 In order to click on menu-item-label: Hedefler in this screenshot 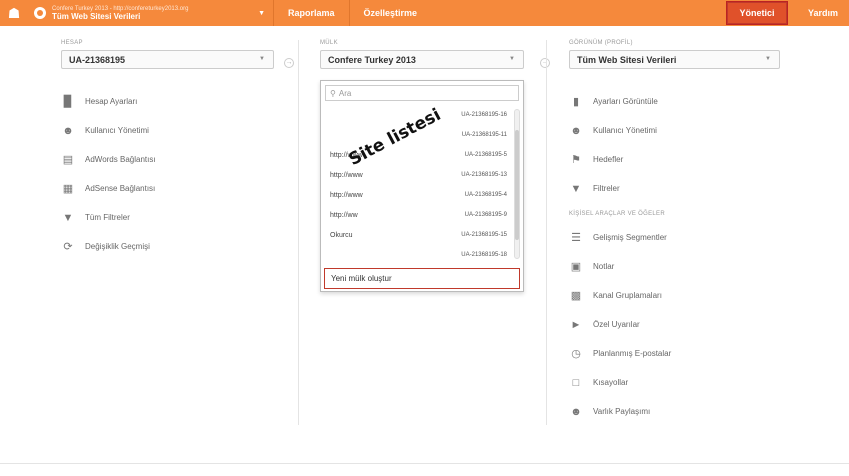, I will do `click(608, 159)`.